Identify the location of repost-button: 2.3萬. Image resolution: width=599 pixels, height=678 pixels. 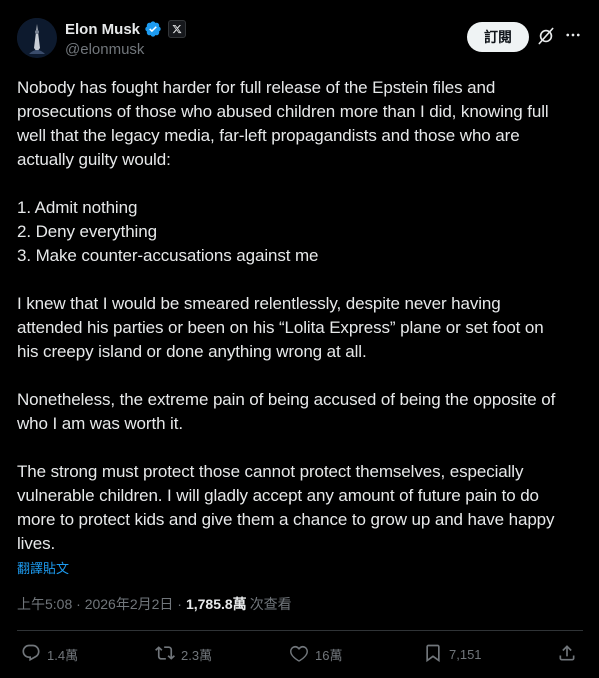
(183, 654).